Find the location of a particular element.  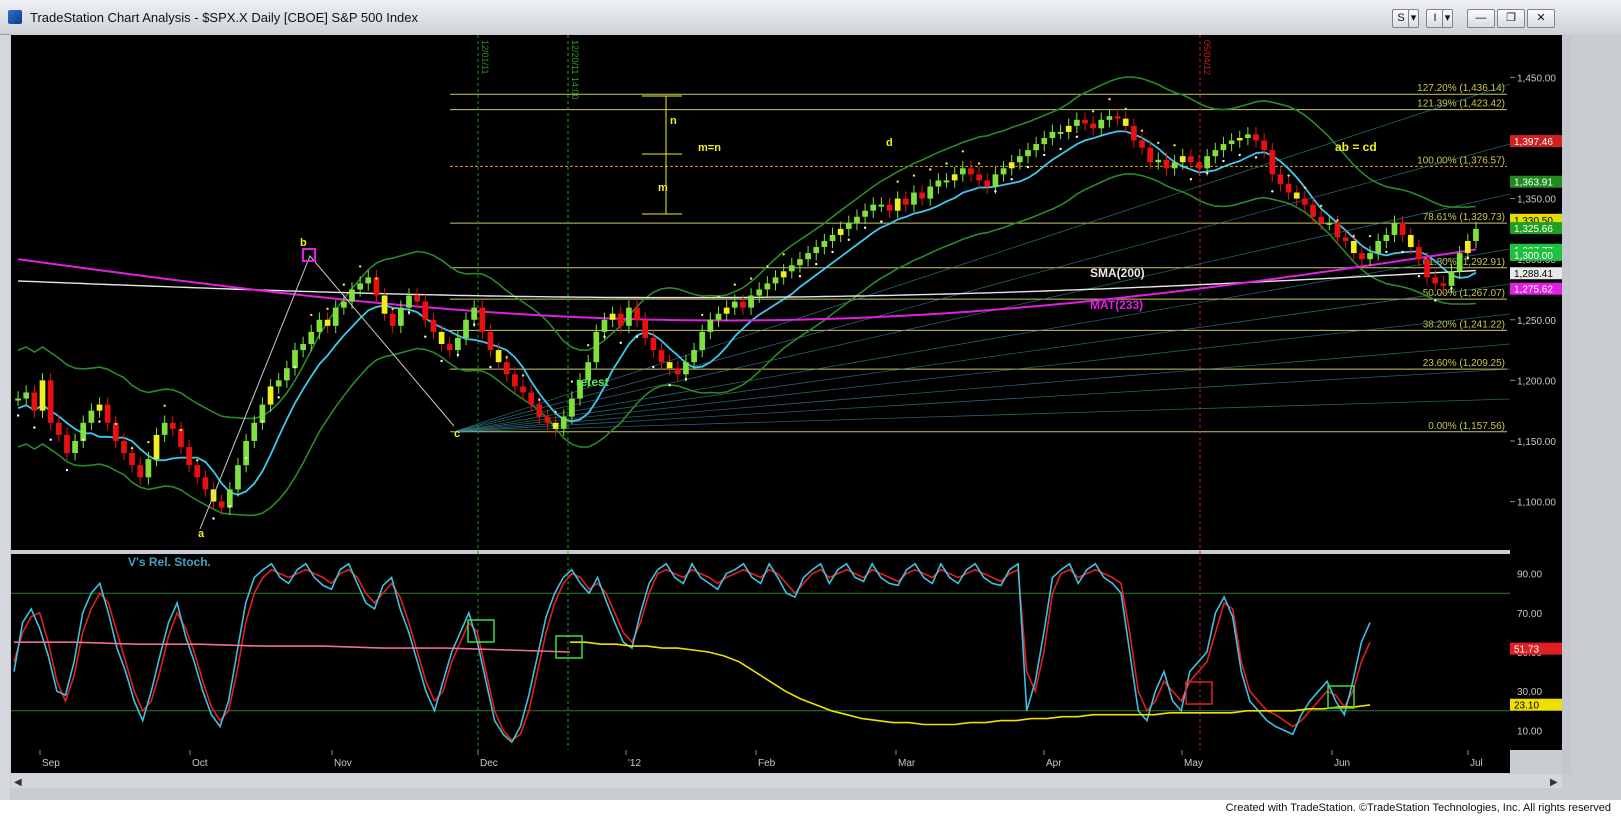

chart-annotation: b is located at coordinates (303, 243).